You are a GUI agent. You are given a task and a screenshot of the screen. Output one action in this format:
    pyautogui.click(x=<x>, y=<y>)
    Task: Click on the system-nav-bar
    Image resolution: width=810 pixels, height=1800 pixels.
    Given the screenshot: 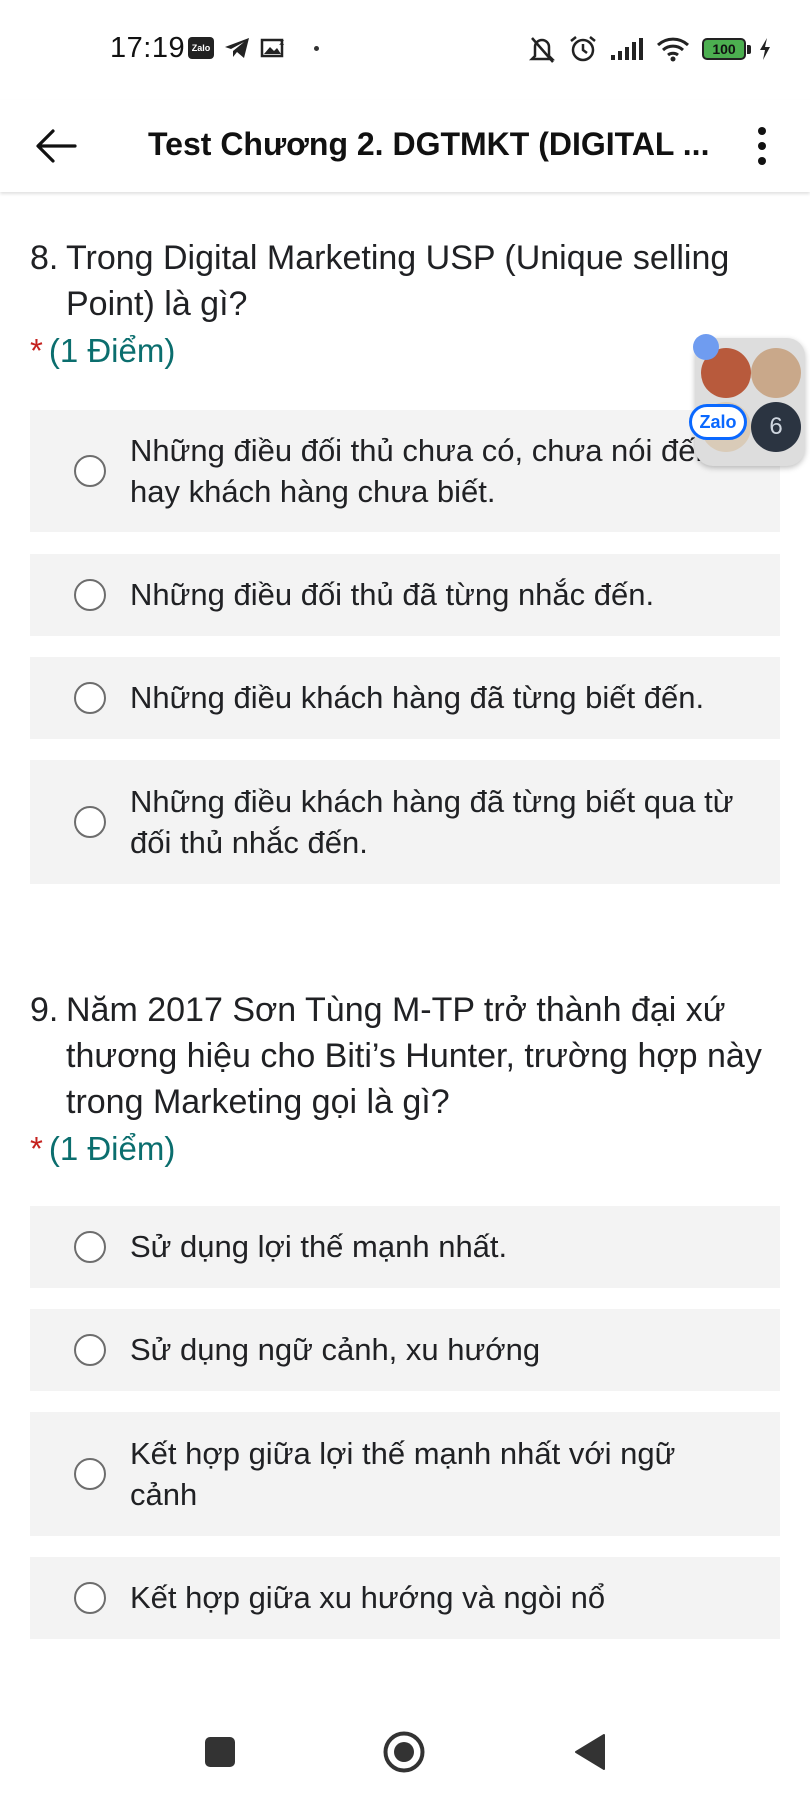 What is the action you would take?
    pyautogui.click(x=405, y=1750)
    